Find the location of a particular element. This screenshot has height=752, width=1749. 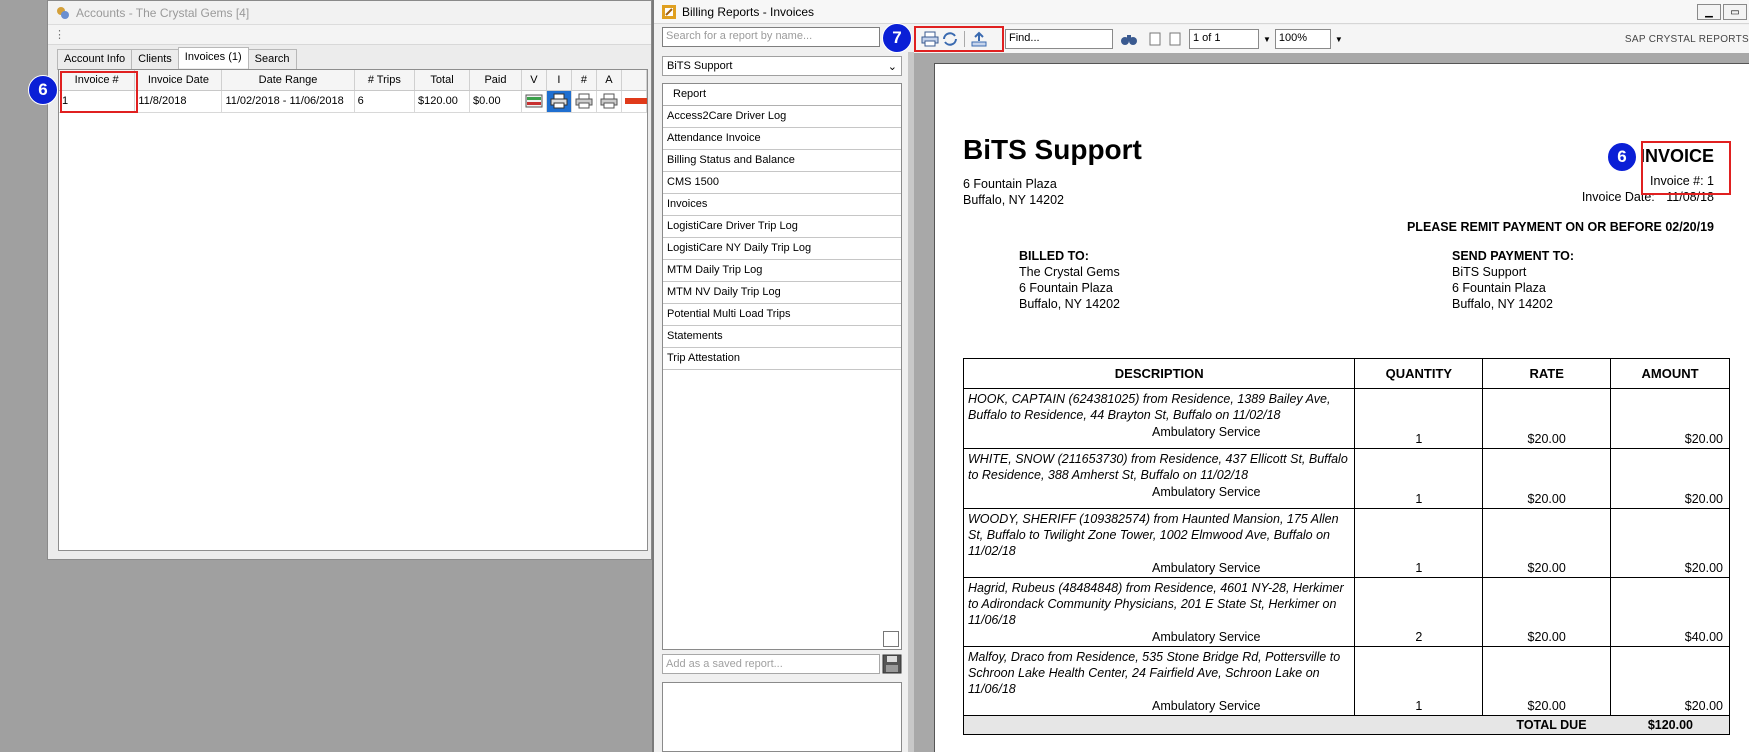

item-qty: 1 is located at coordinates (1419, 681).